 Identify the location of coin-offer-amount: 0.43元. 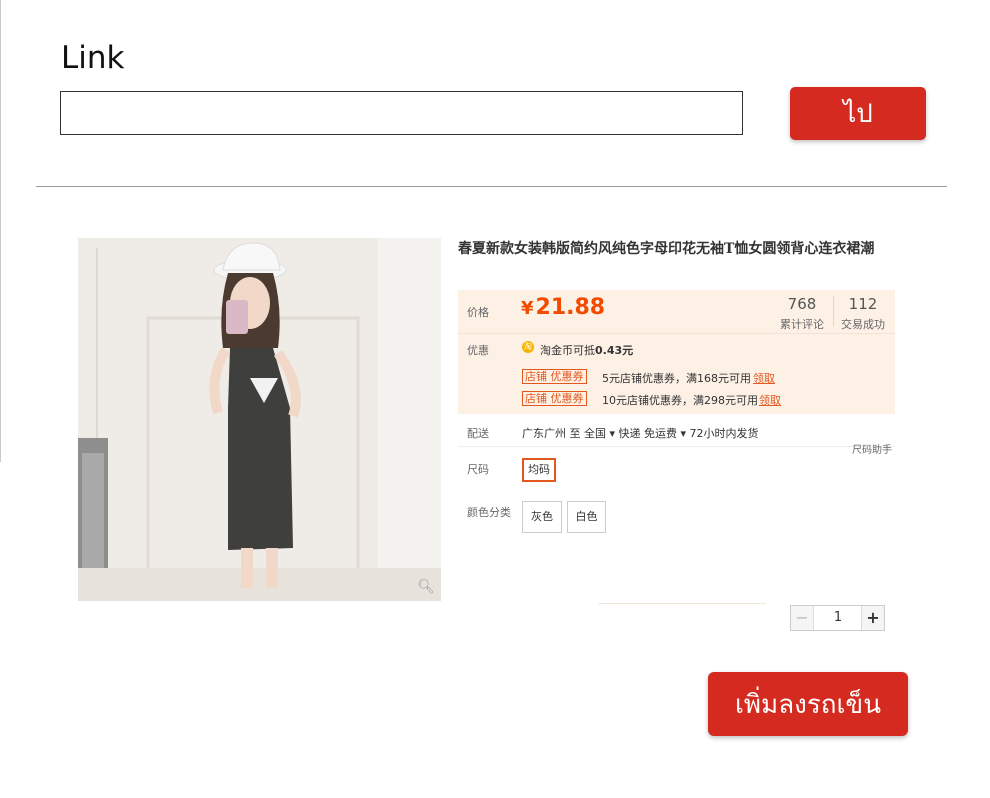
(614, 350).